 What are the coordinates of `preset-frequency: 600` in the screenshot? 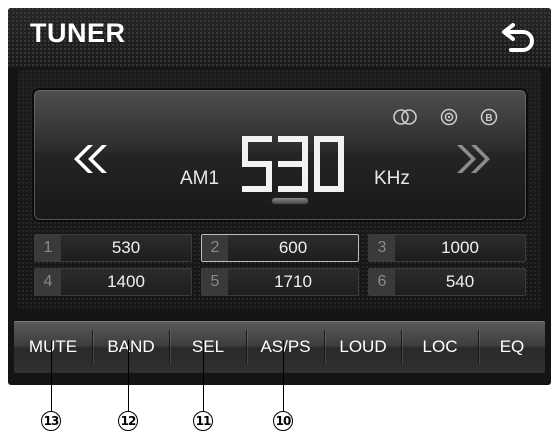 It's located at (293, 247).